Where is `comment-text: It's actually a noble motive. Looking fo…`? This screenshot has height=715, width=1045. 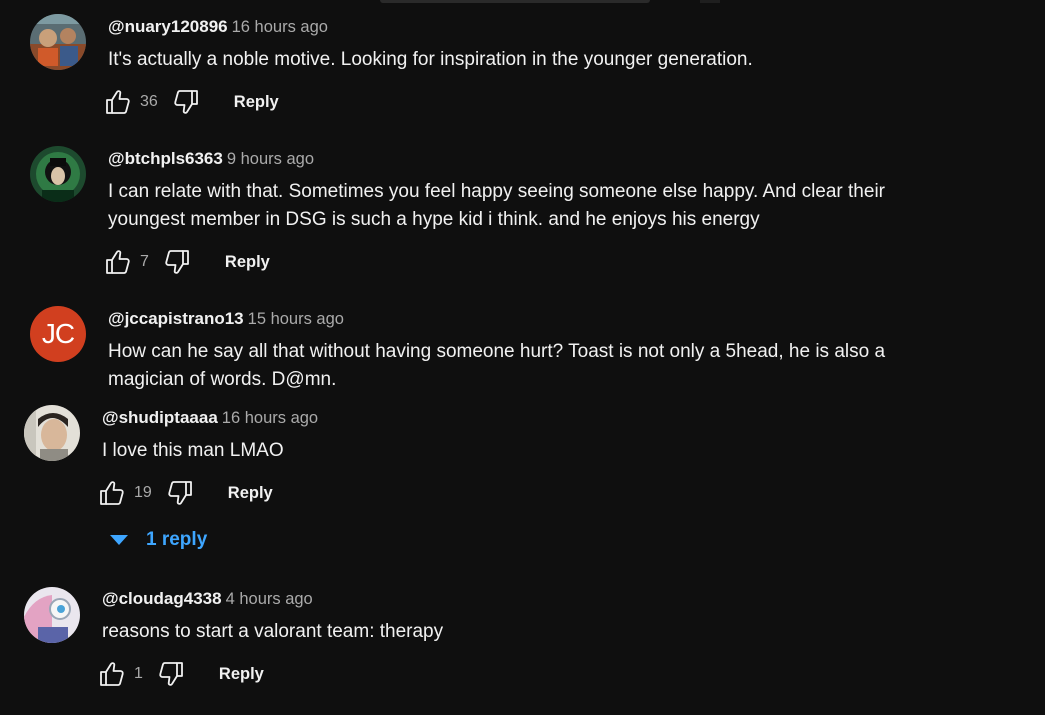 comment-text: It's actually a noble motive. Looking fo… is located at coordinates (430, 59).